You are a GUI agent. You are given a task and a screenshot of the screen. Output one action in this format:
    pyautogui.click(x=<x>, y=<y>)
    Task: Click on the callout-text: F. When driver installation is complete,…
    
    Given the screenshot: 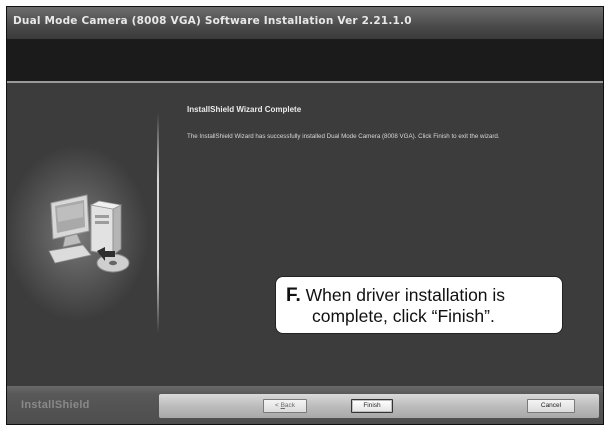 What is the action you would take?
    pyautogui.click(x=422, y=306)
    